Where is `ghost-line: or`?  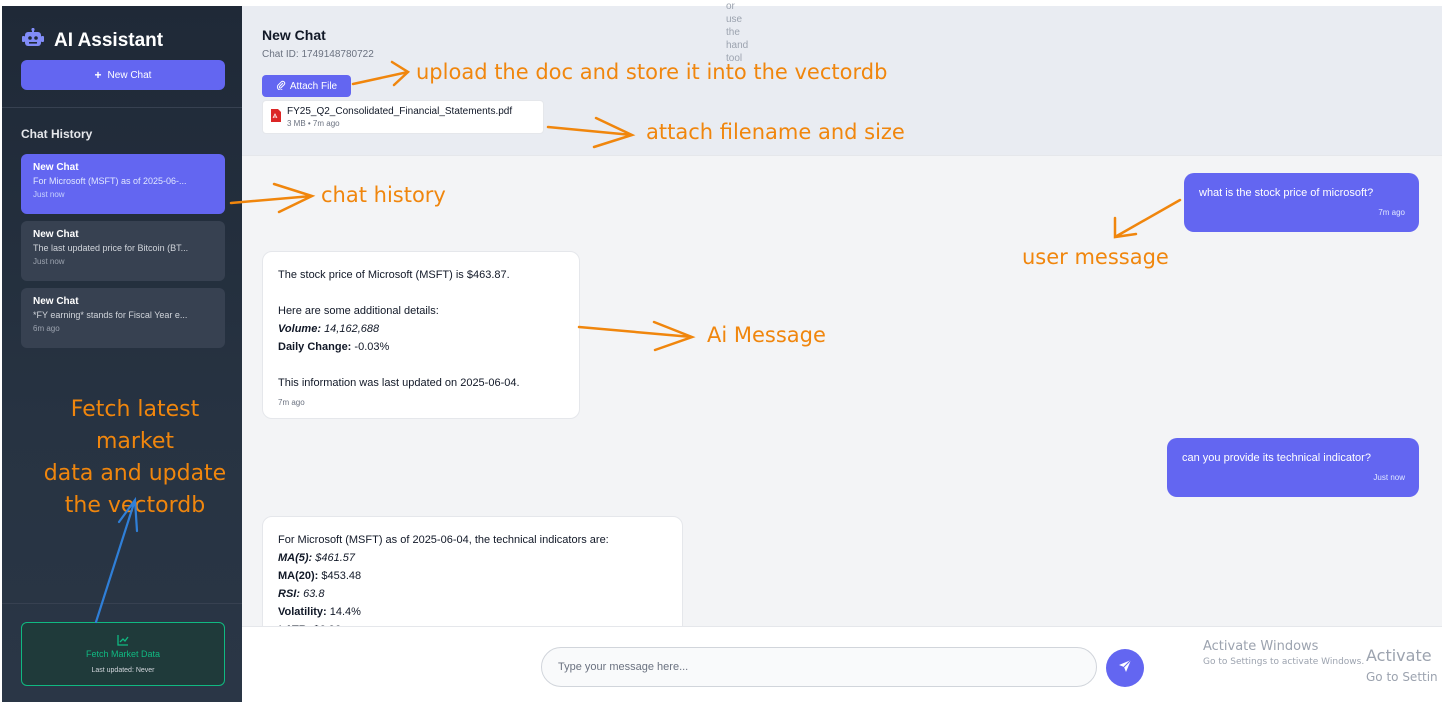 ghost-line: or is located at coordinates (730, 6).